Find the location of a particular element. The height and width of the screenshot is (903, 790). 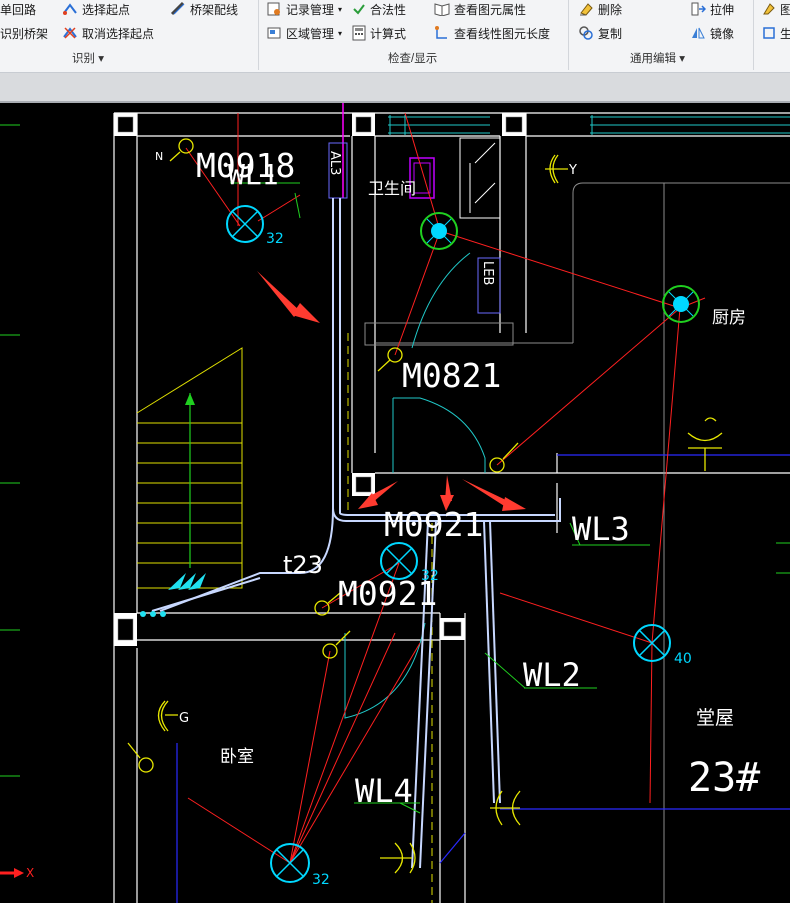

select-start-button: 选择起点 is located at coordinates (96, 9).